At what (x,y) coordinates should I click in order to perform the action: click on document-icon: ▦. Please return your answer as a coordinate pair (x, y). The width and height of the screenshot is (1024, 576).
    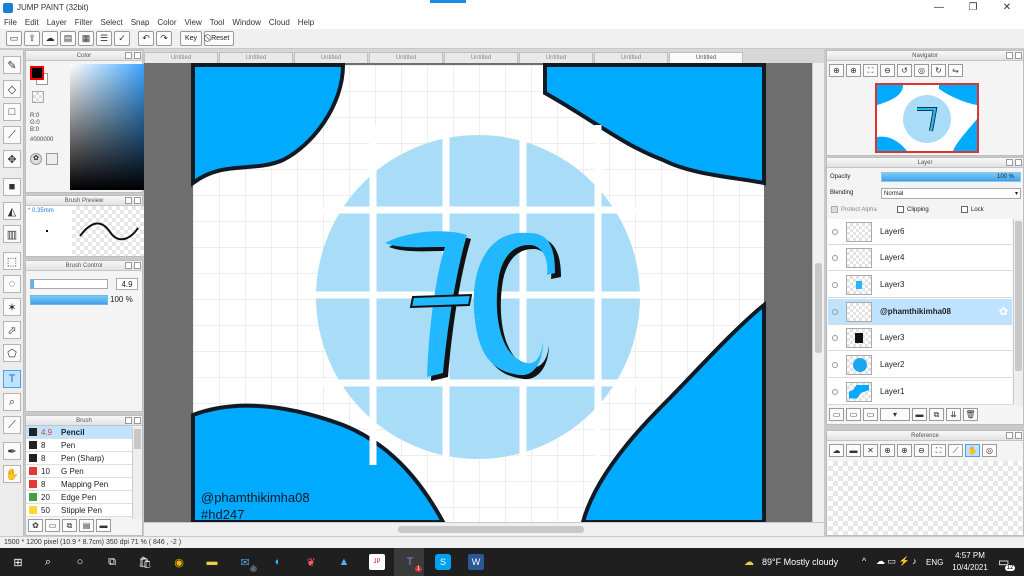
    Looking at the image, I should click on (86, 38).